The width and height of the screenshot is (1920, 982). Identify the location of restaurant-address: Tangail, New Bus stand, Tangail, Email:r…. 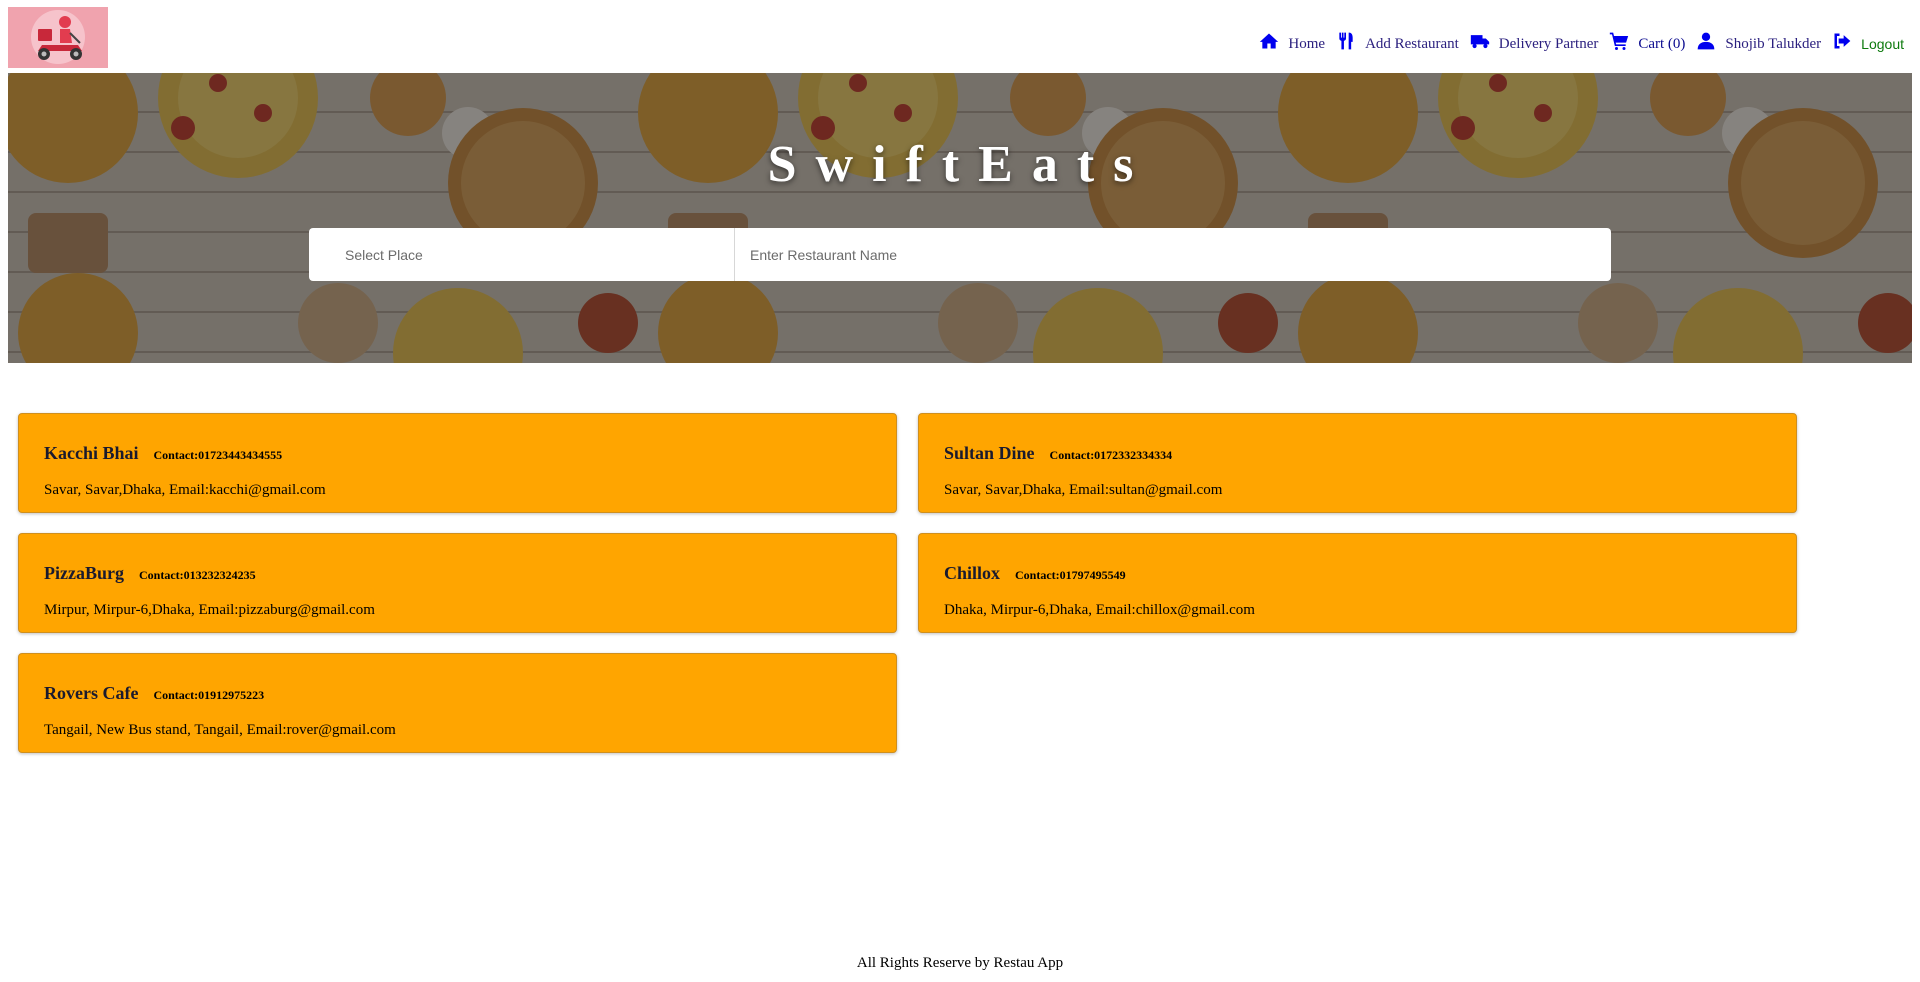
(220, 730).